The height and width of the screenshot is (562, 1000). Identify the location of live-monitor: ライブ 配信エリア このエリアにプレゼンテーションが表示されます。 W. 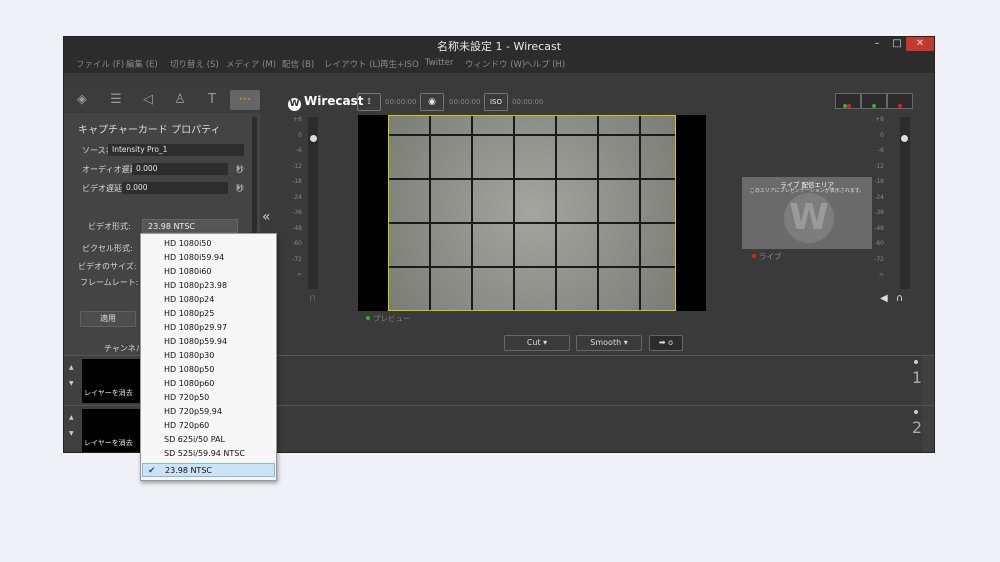
(807, 213).